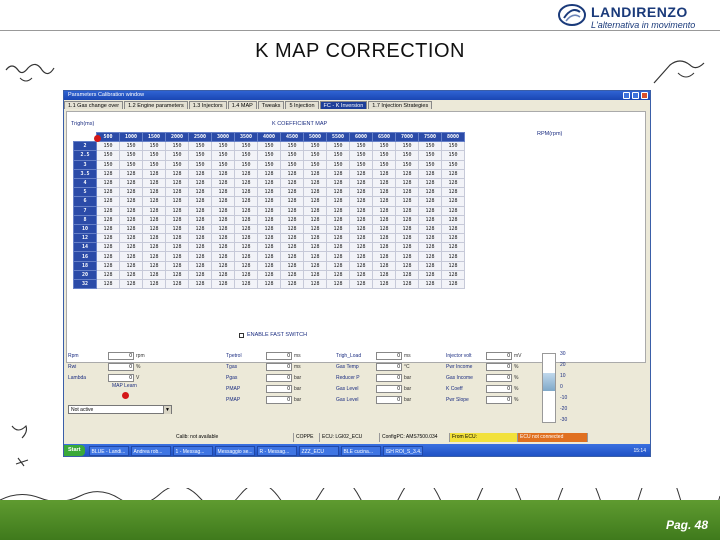 The width and height of the screenshot is (720, 540). What do you see at coordinates (318, 450) in the screenshot?
I see `taskbar-item: ZZZ_ECU` at bounding box center [318, 450].